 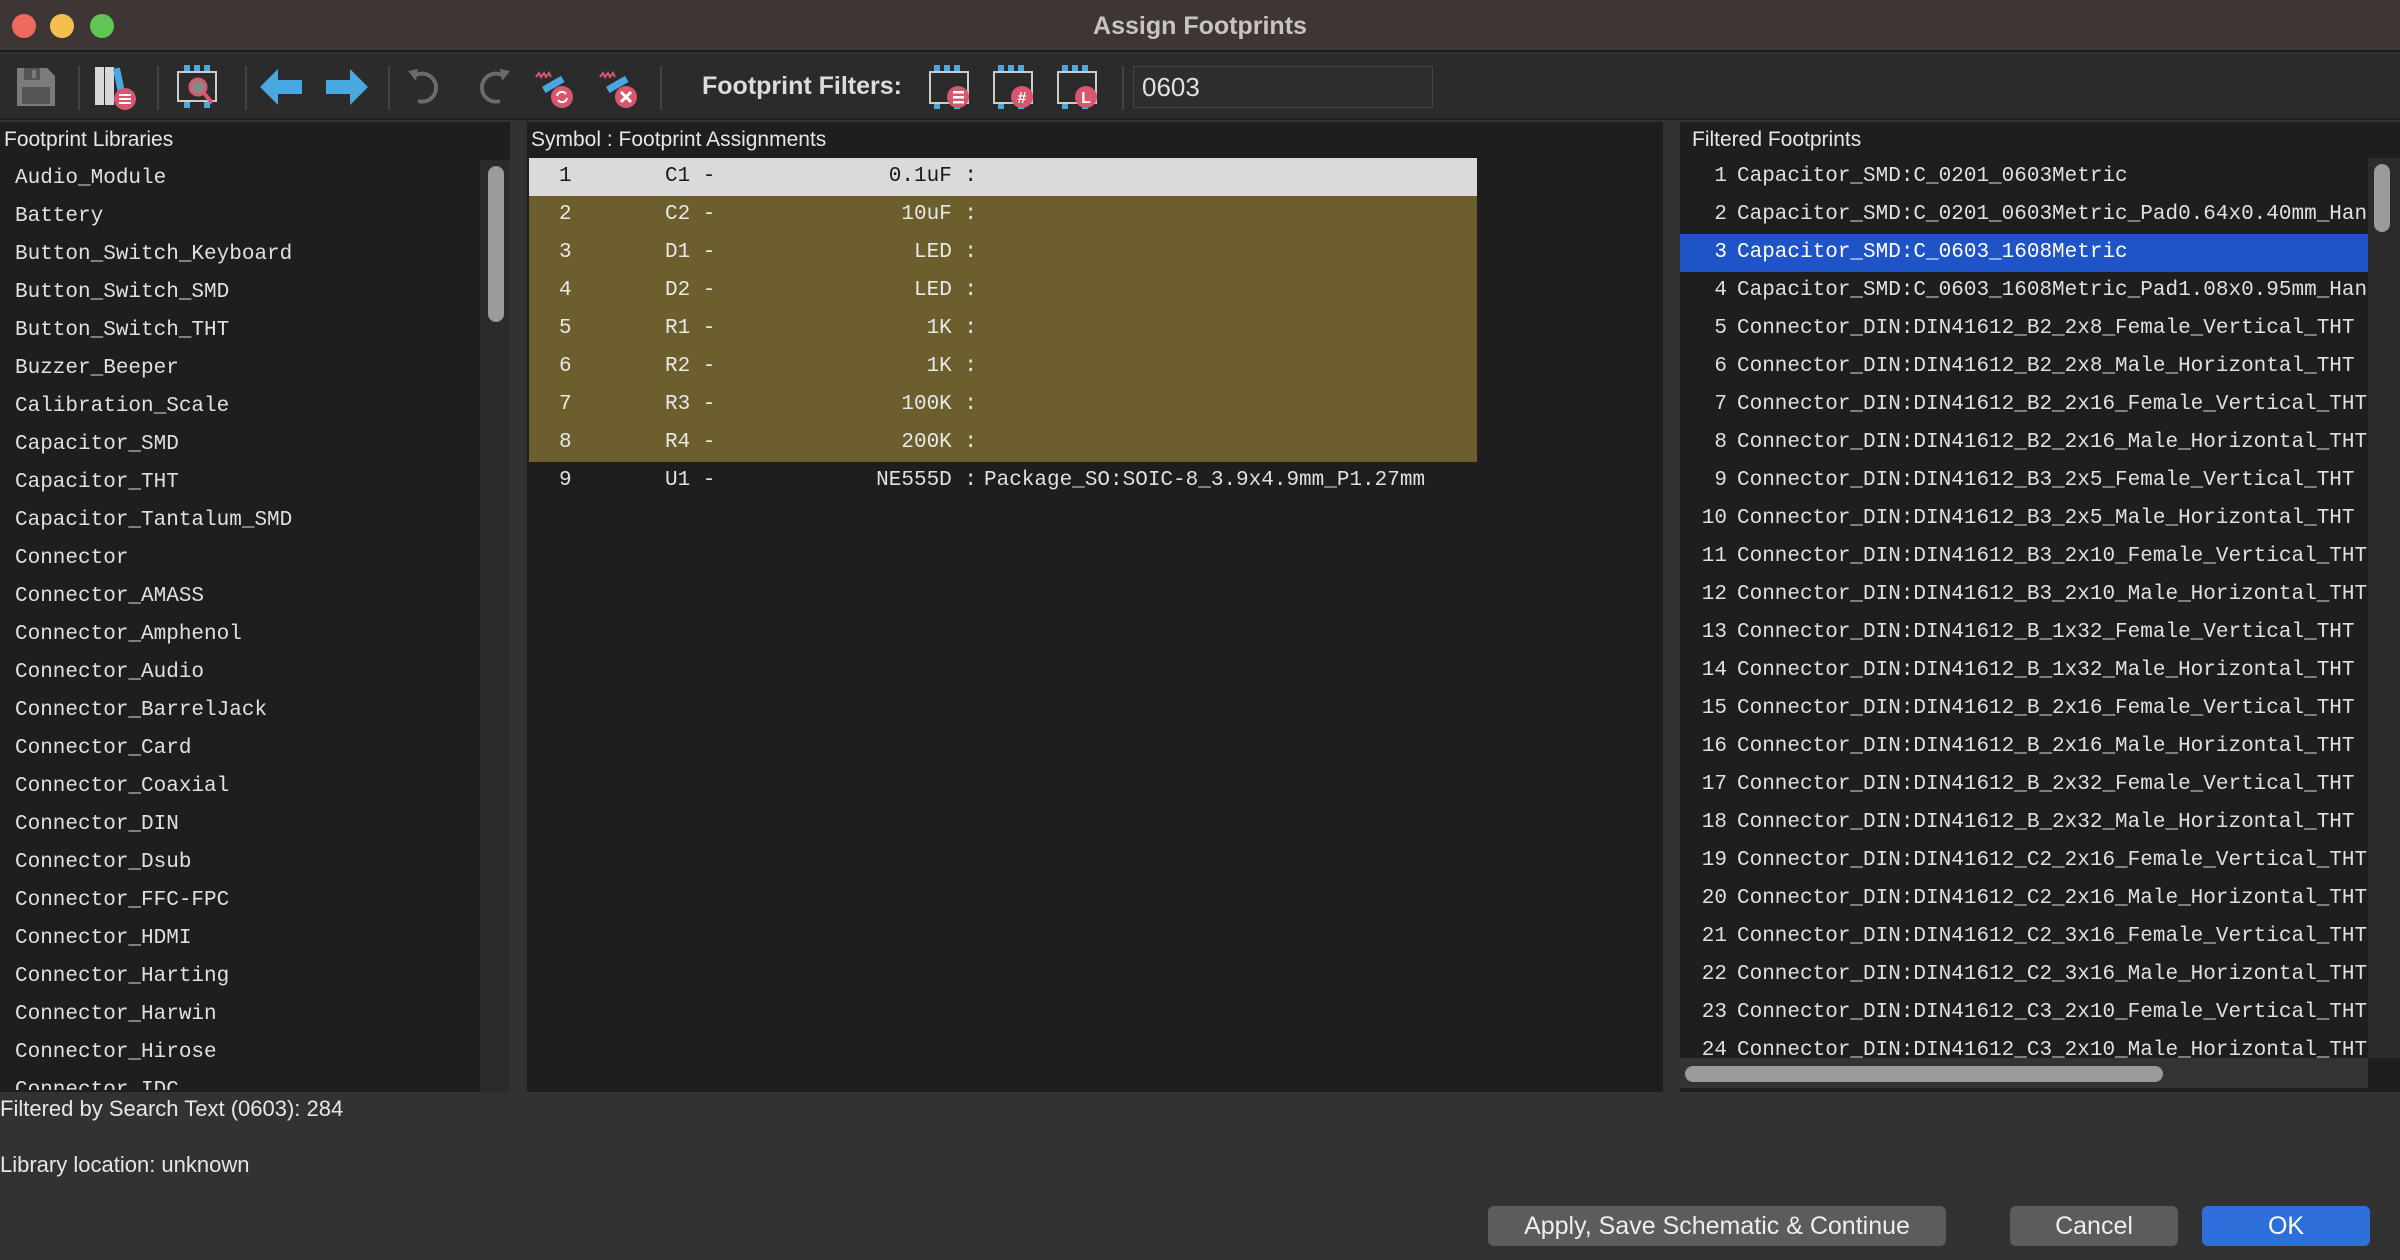 I want to click on library-list-item: Buzzer_Beeper, so click(x=240, y=369).